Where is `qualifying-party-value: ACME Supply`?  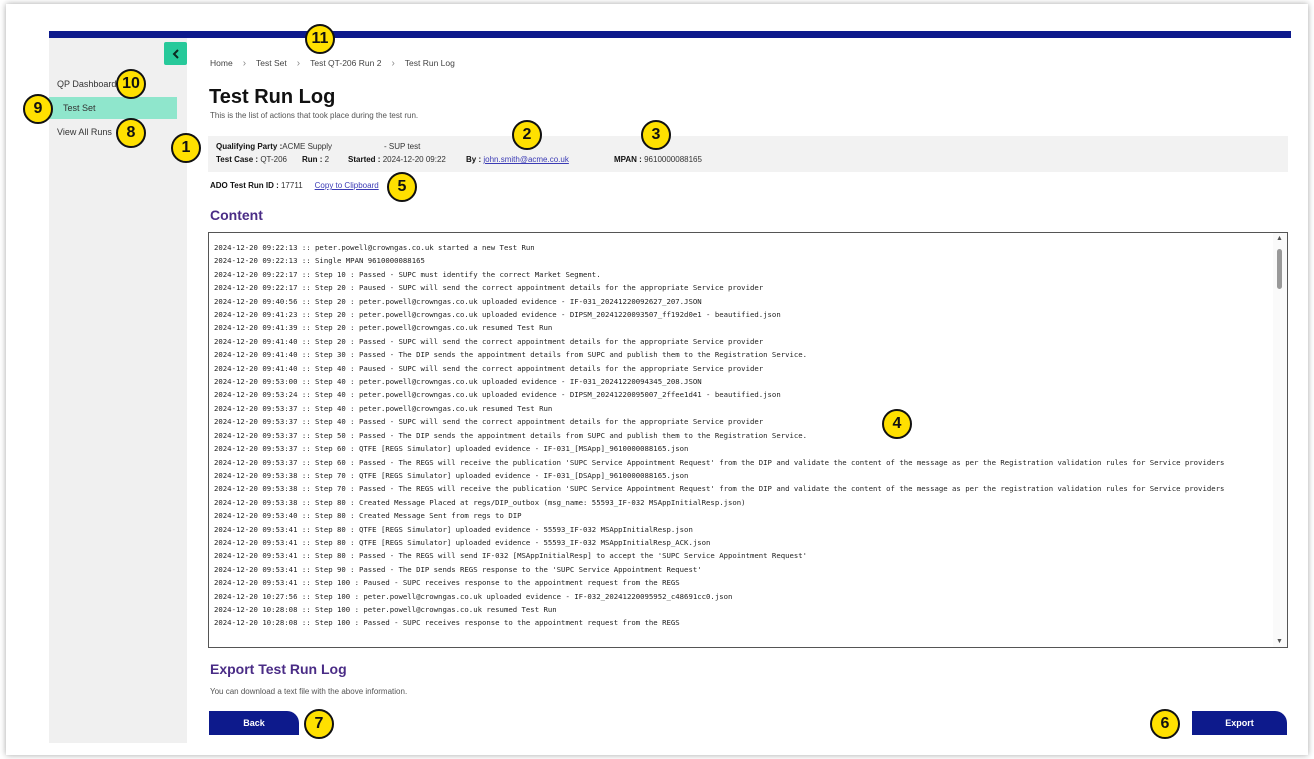
qualifying-party-value: ACME Supply is located at coordinates (307, 146).